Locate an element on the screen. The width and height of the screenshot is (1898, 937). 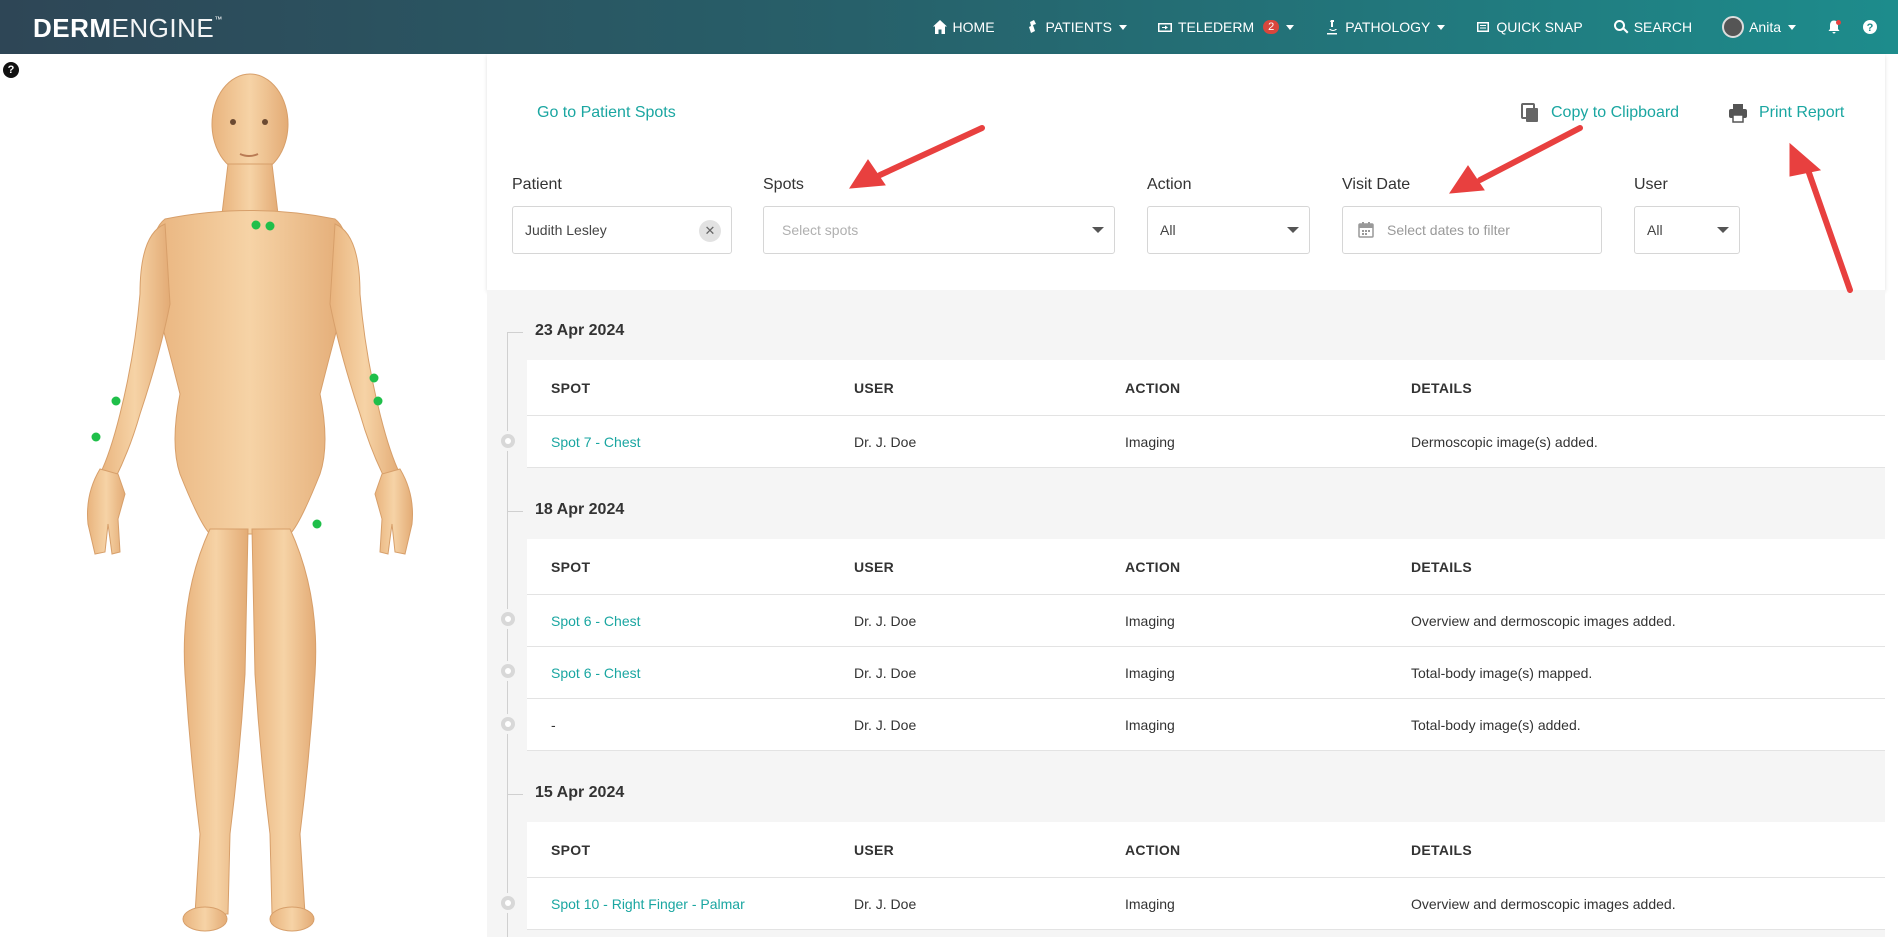
details-cell: Total-body image(s) mapped. is located at coordinates (1502, 672).